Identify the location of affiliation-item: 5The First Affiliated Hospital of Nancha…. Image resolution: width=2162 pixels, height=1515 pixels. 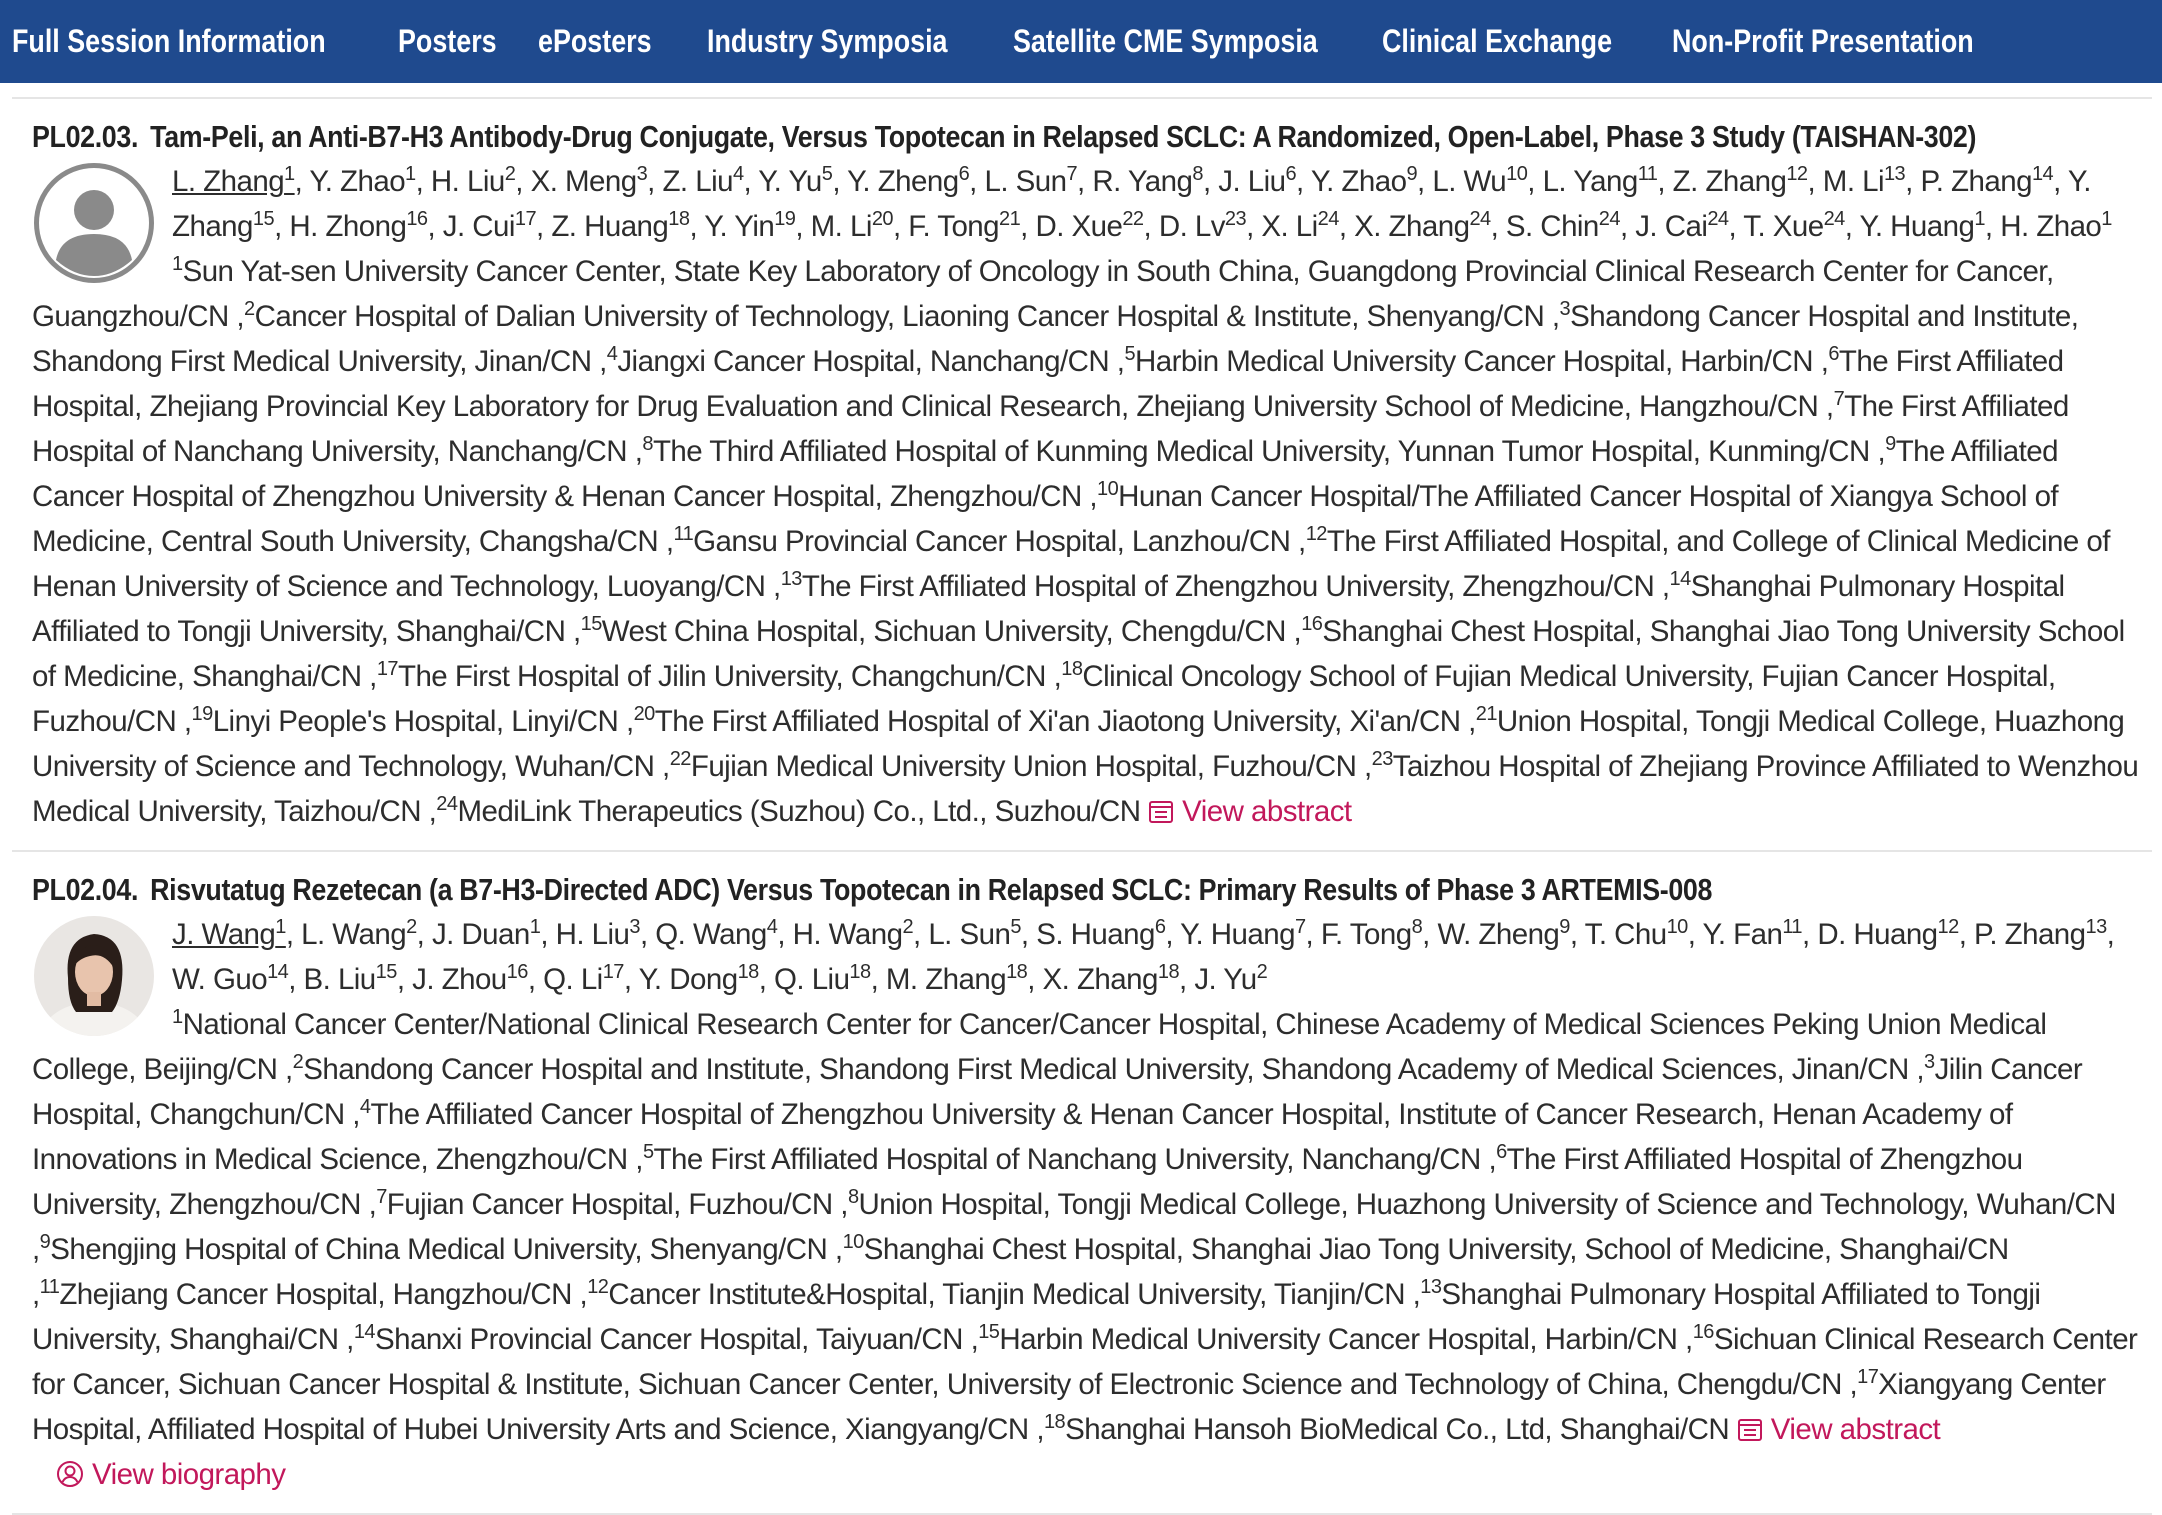
(1061, 1158).